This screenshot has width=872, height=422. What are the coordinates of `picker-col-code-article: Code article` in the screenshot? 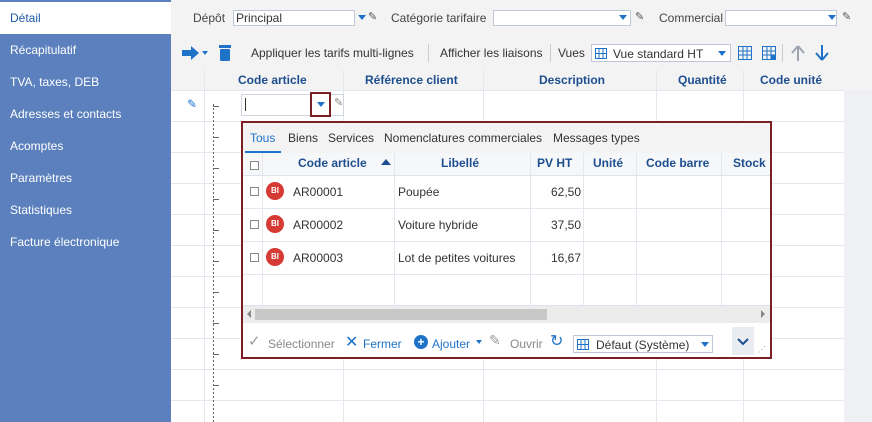 It's located at (332, 163).